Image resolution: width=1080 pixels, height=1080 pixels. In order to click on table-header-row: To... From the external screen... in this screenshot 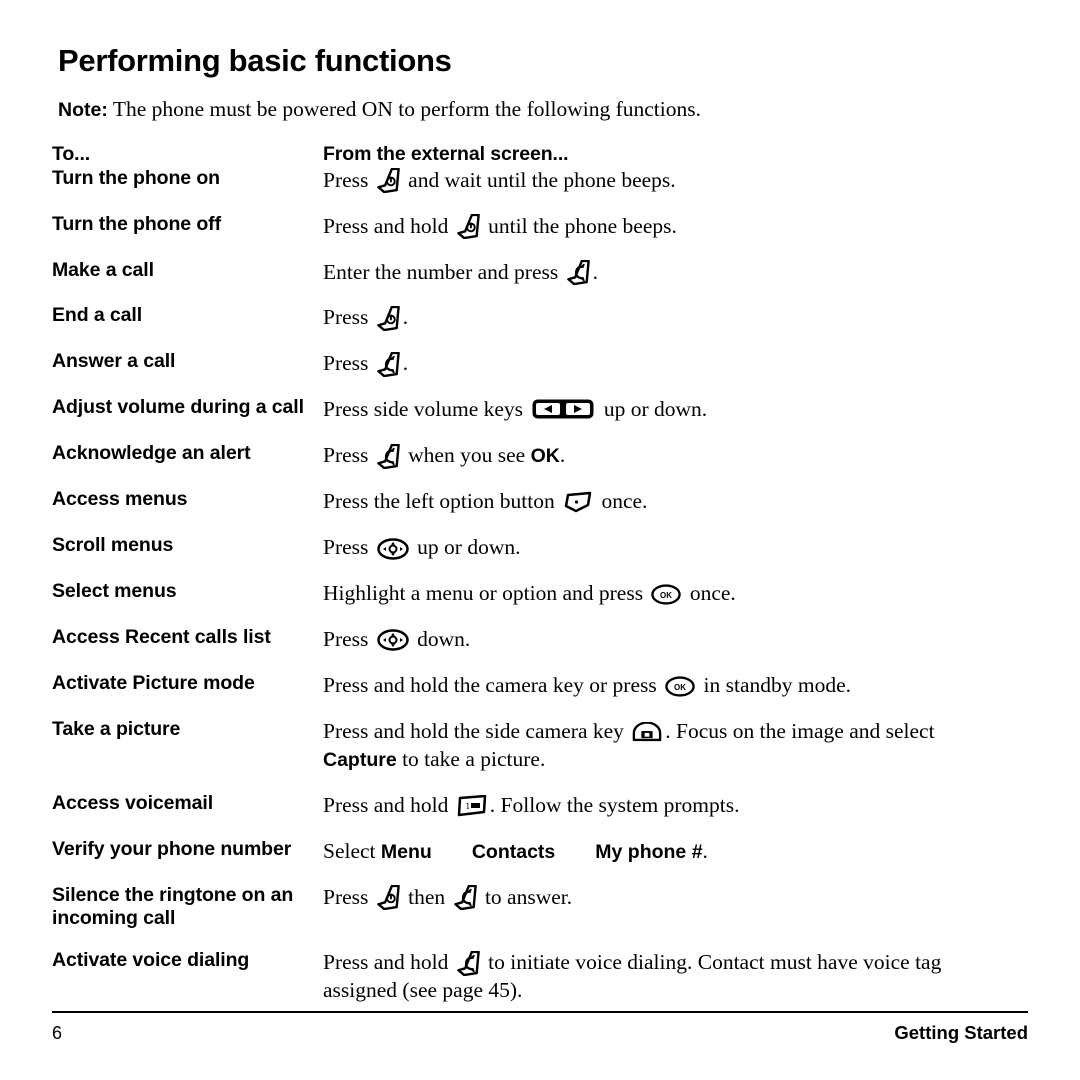, I will do `click(527, 155)`.